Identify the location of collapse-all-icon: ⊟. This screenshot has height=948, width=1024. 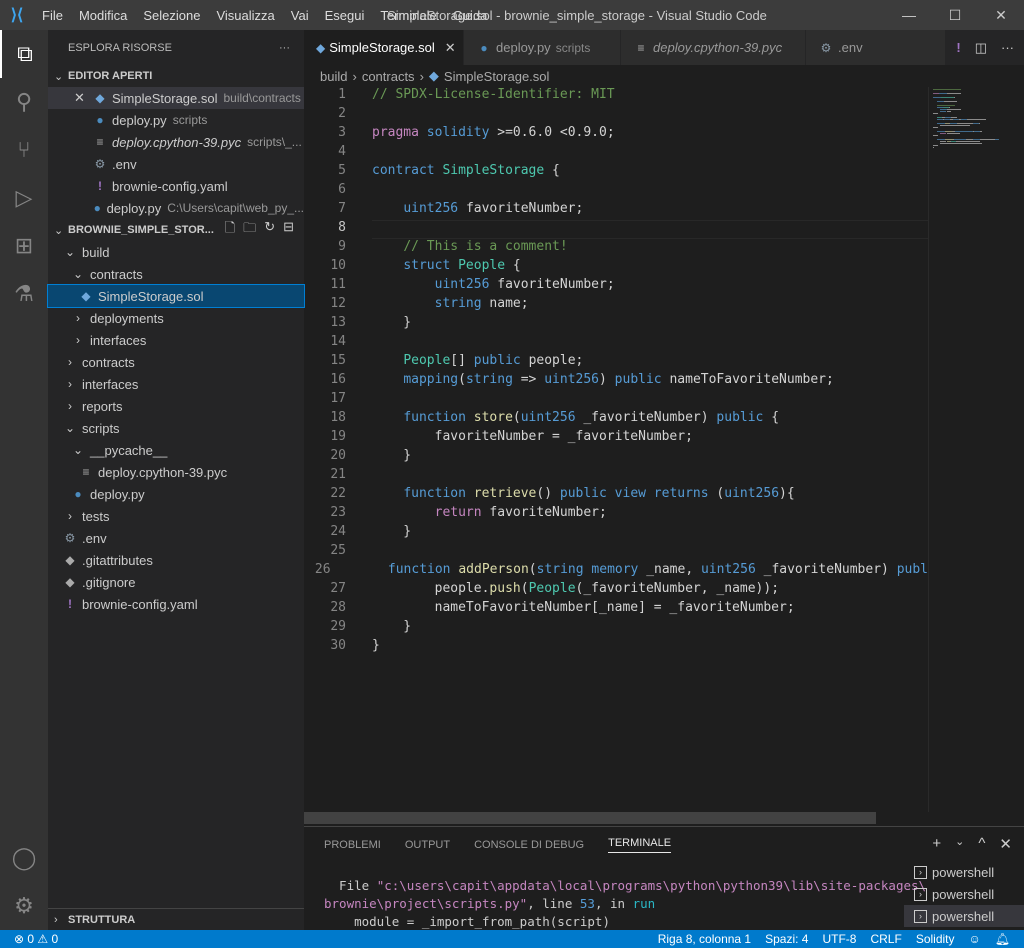
(288, 230).